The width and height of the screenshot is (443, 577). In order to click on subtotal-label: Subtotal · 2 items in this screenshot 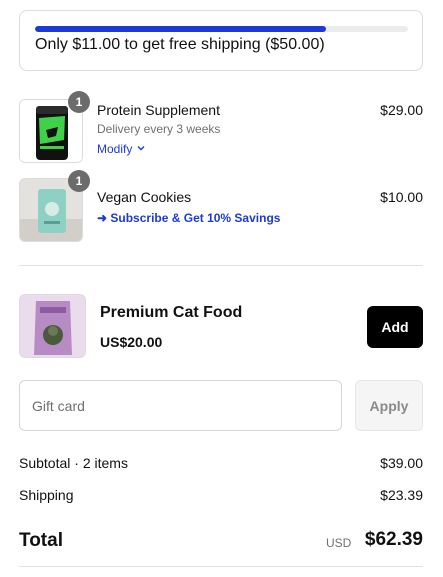, I will do `click(73, 463)`.